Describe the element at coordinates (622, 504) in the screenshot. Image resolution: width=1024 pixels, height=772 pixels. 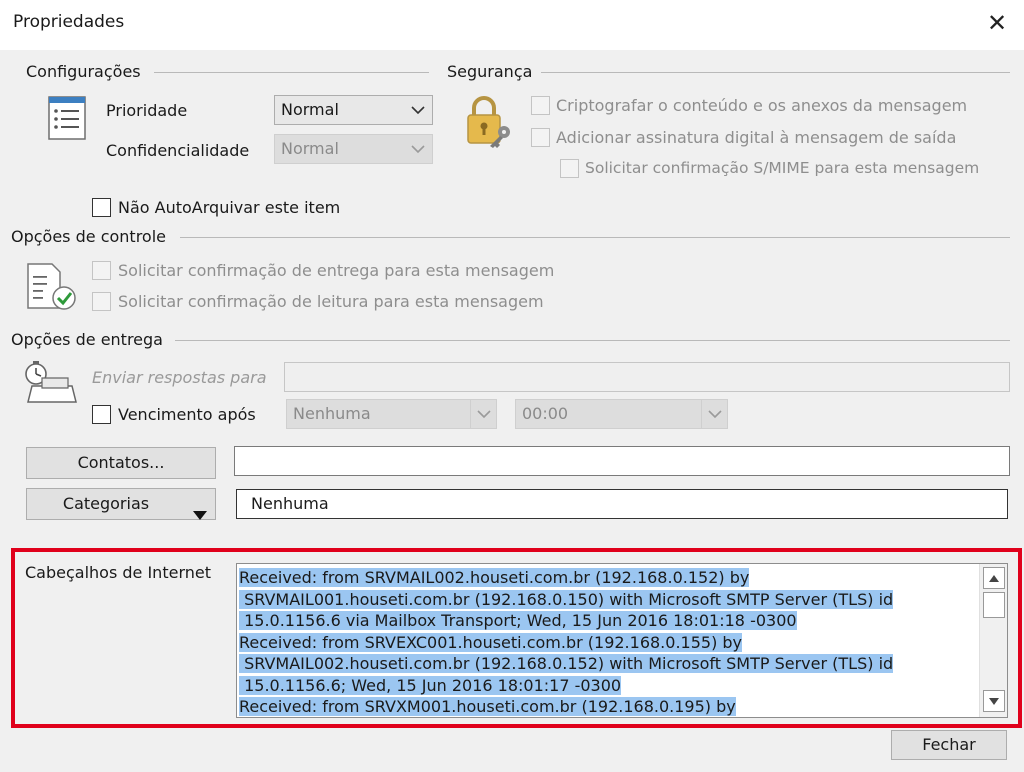
I see `categories-input: Nenhuma` at that location.